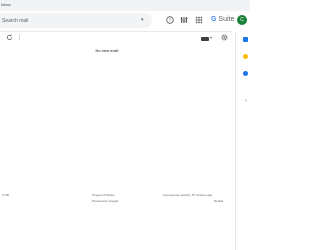 The image size is (320, 250). What do you see at coordinates (9, 37) in the screenshot?
I see `refresh-icon` at bounding box center [9, 37].